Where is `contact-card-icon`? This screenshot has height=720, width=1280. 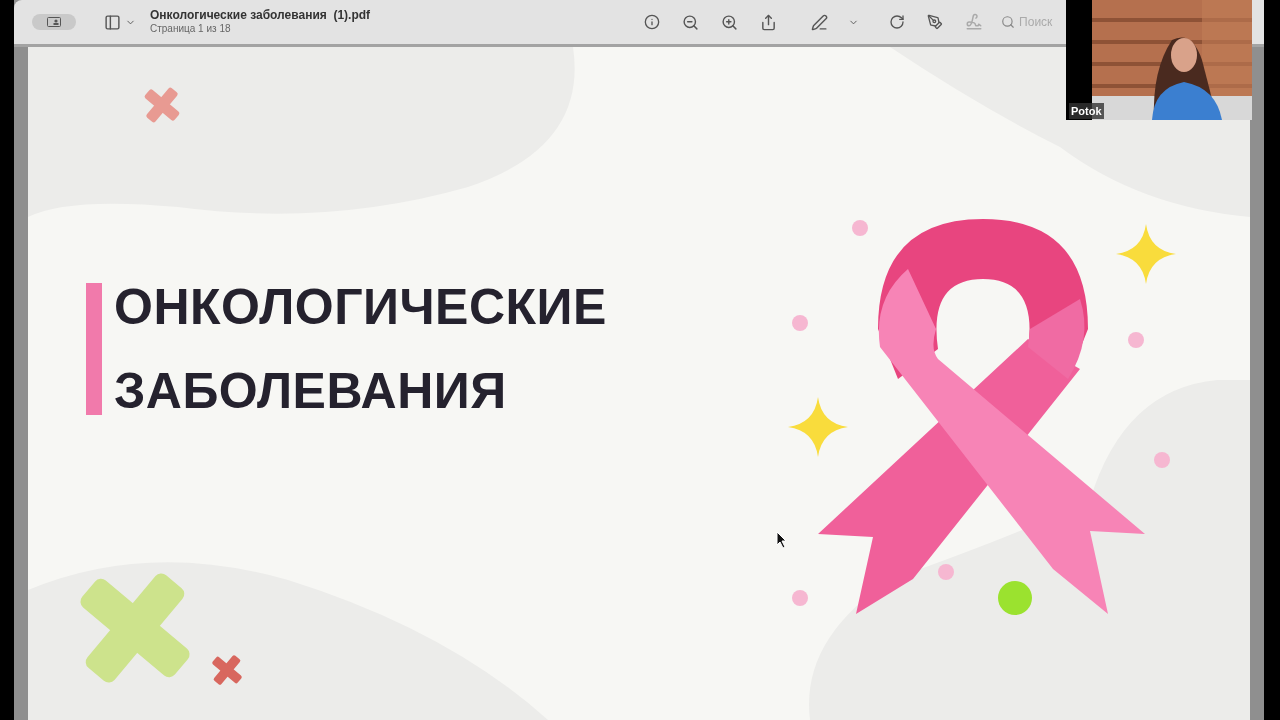 contact-card-icon is located at coordinates (54, 22).